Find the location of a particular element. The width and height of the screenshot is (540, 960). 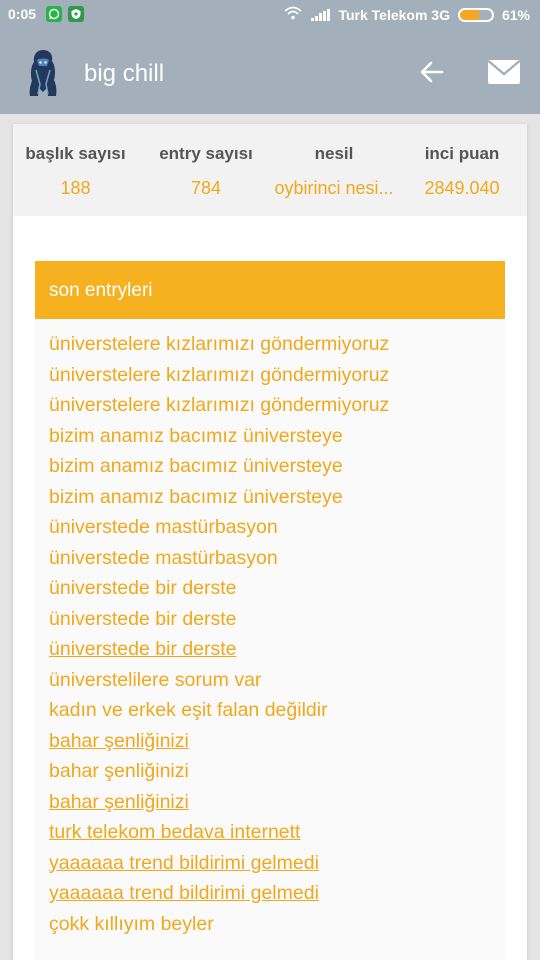

entry-link: turk telekom bedava internett is located at coordinates (219, 832).